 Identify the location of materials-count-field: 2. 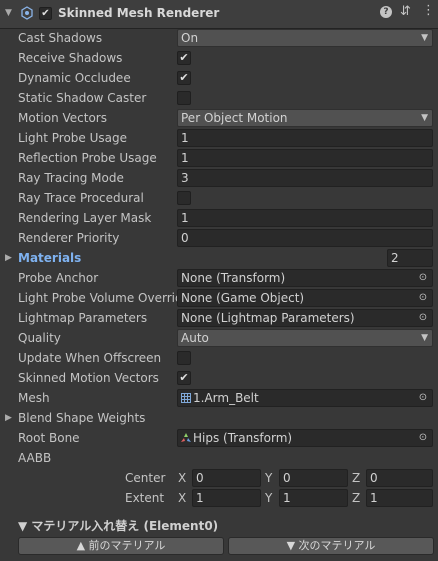
(410, 258).